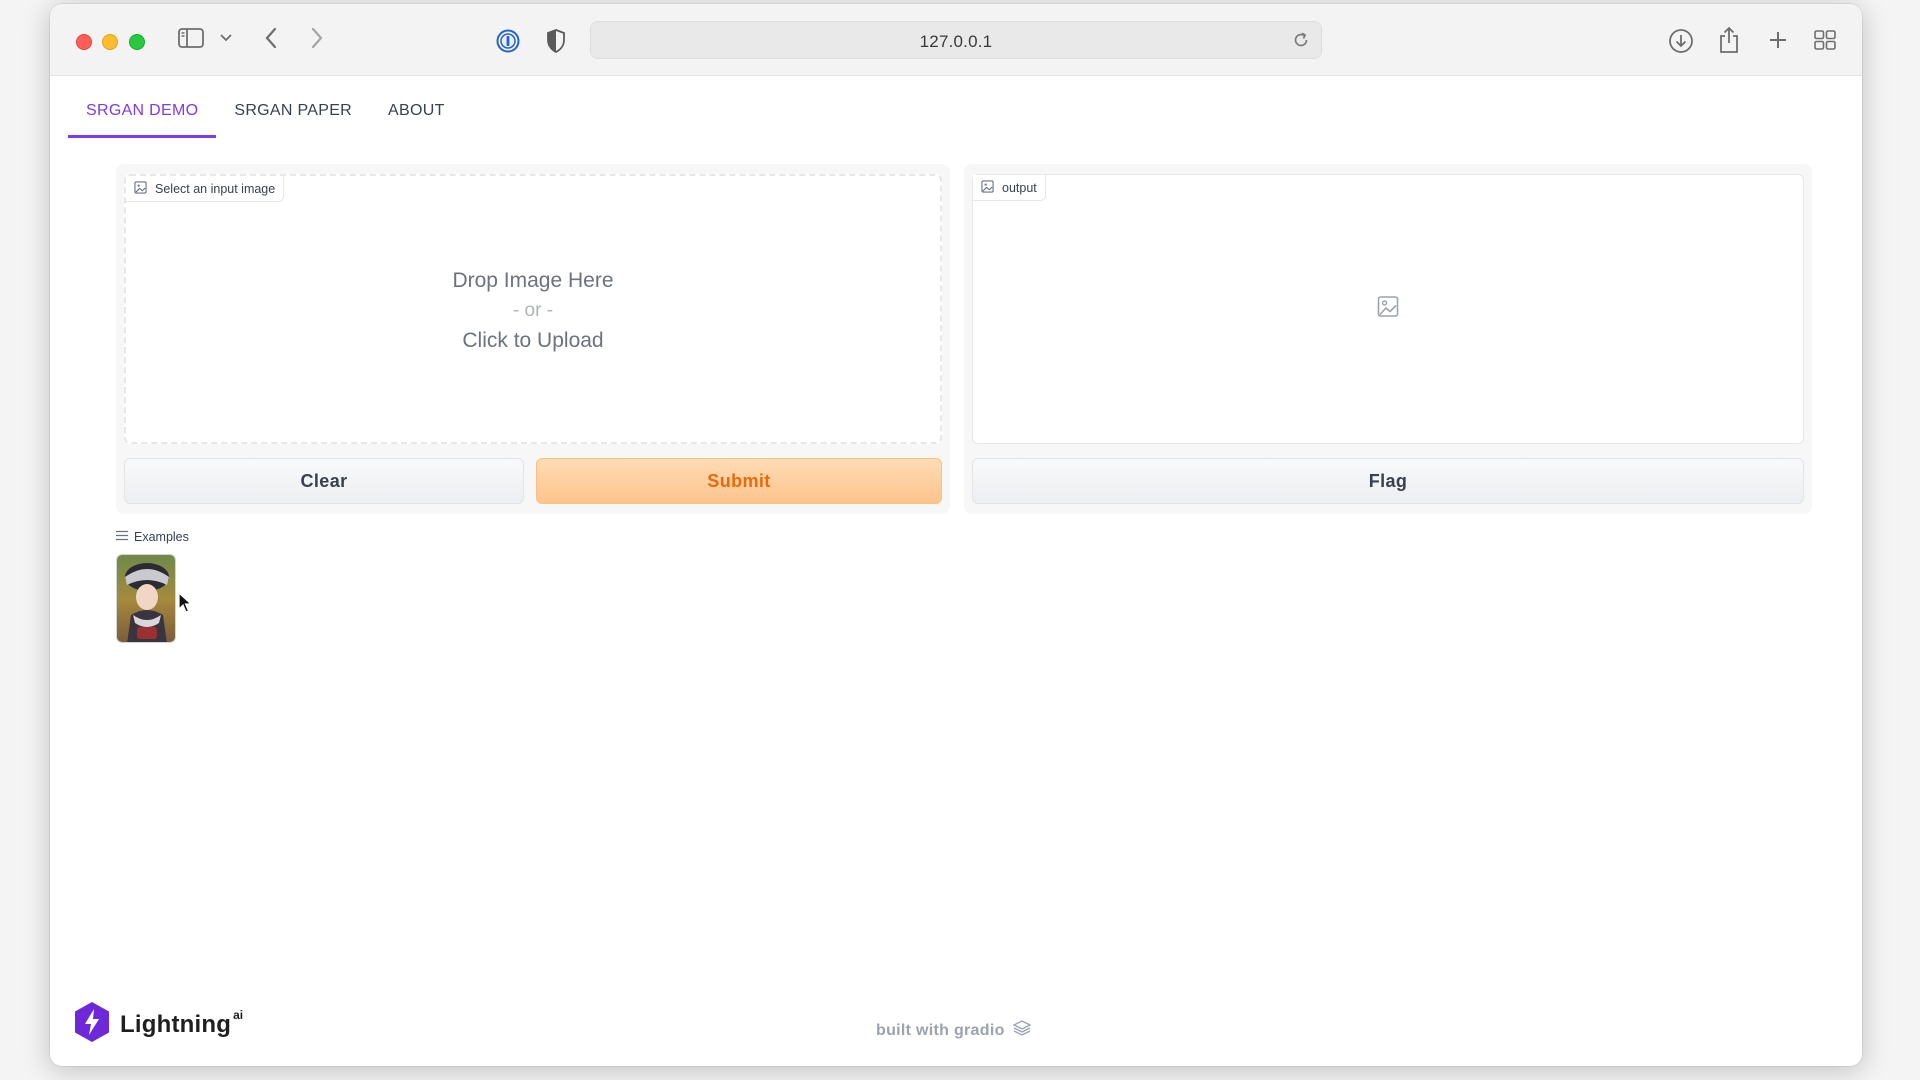 The height and width of the screenshot is (1080, 1920). I want to click on output-panel: output Flag, so click(1388, 339).